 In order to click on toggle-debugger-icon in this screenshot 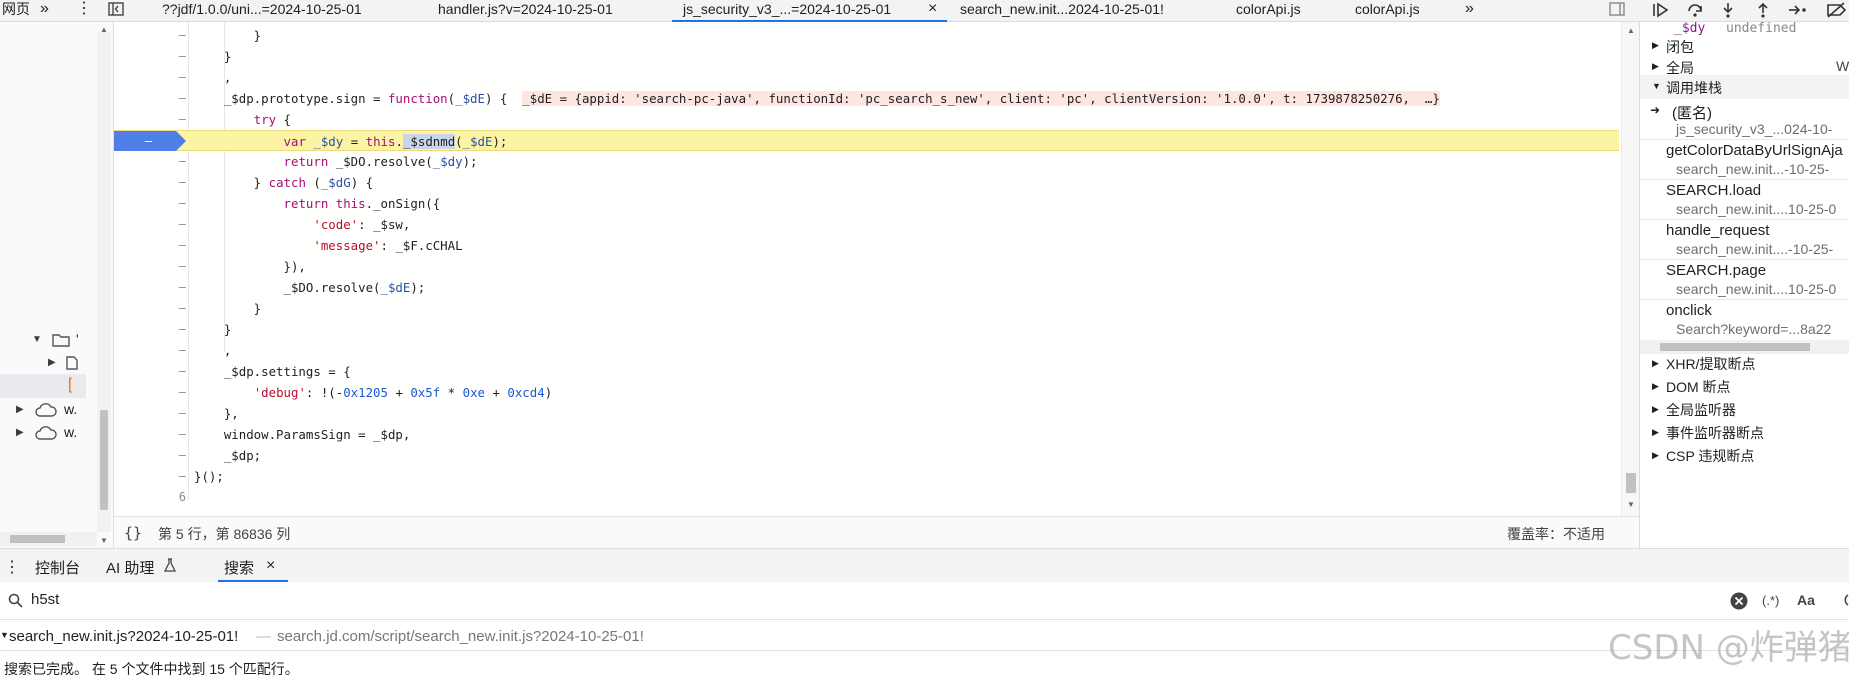, I will do `click(1617, 13)`.